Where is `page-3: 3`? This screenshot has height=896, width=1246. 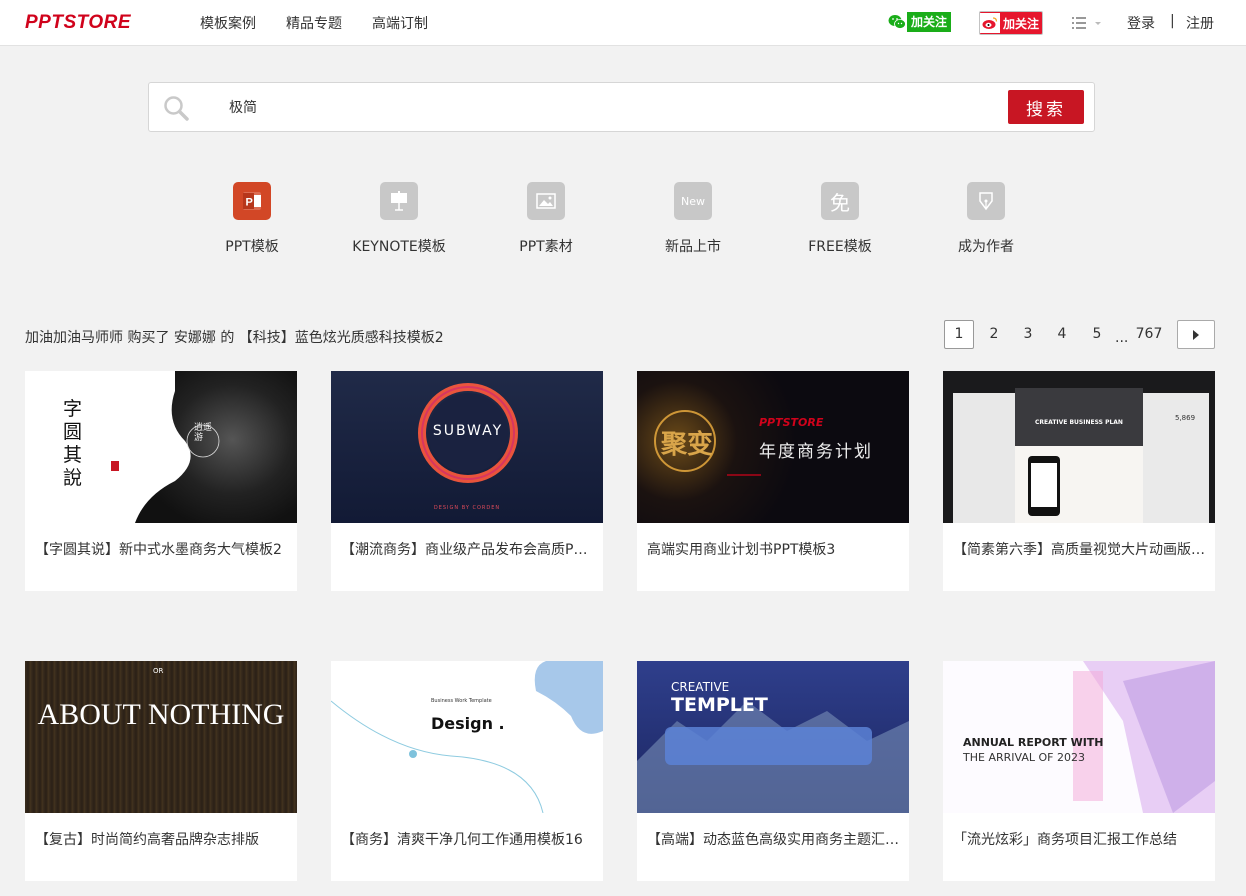 page-3: 3 is located at coordinates (1028, 334).